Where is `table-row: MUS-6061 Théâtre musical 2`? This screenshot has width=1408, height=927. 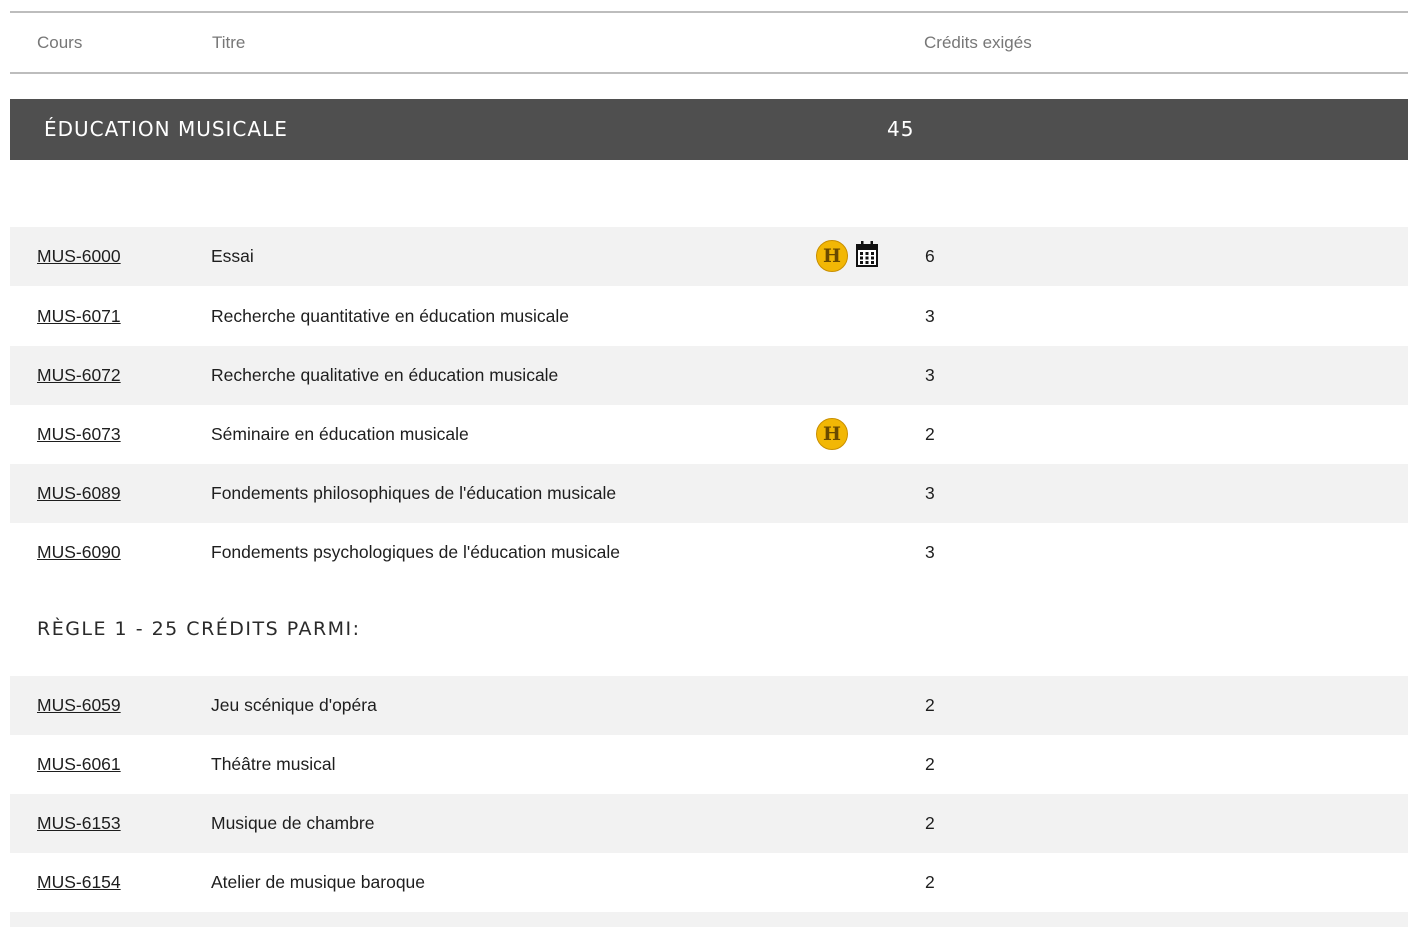 table-row: MUS-6061 Théâtre musical 2 is located at coordinates (709, 764).